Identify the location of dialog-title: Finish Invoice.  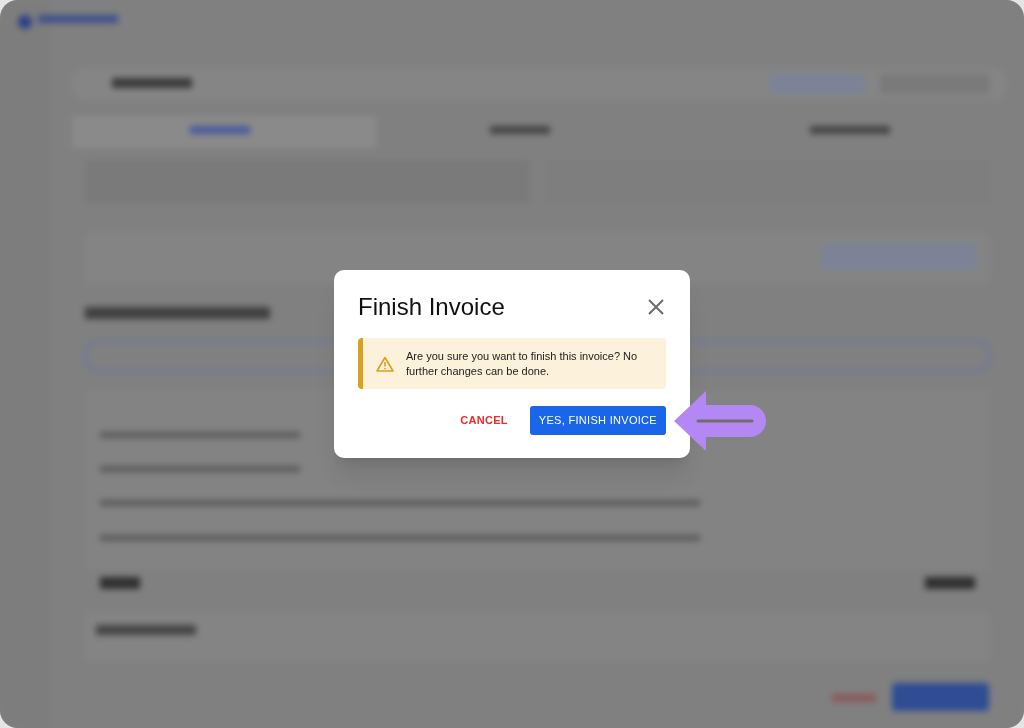
(431, 307).